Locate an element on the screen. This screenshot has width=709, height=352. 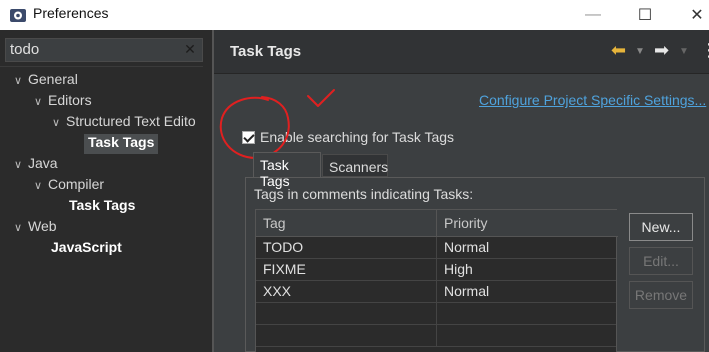
window-title: Preferences is located at coordinates (71, 13).